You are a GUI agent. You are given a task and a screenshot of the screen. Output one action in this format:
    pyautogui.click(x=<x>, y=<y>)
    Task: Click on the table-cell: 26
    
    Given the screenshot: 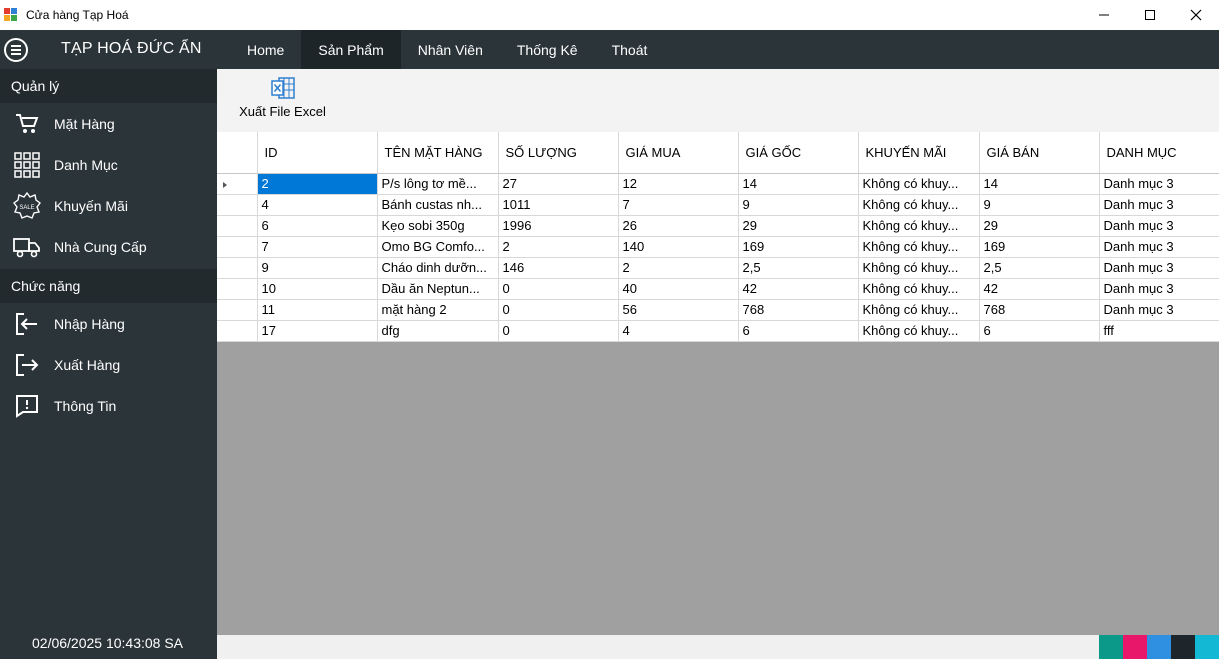 What is the action you would take?
    pyautogui.click(x=678, y=226)
    